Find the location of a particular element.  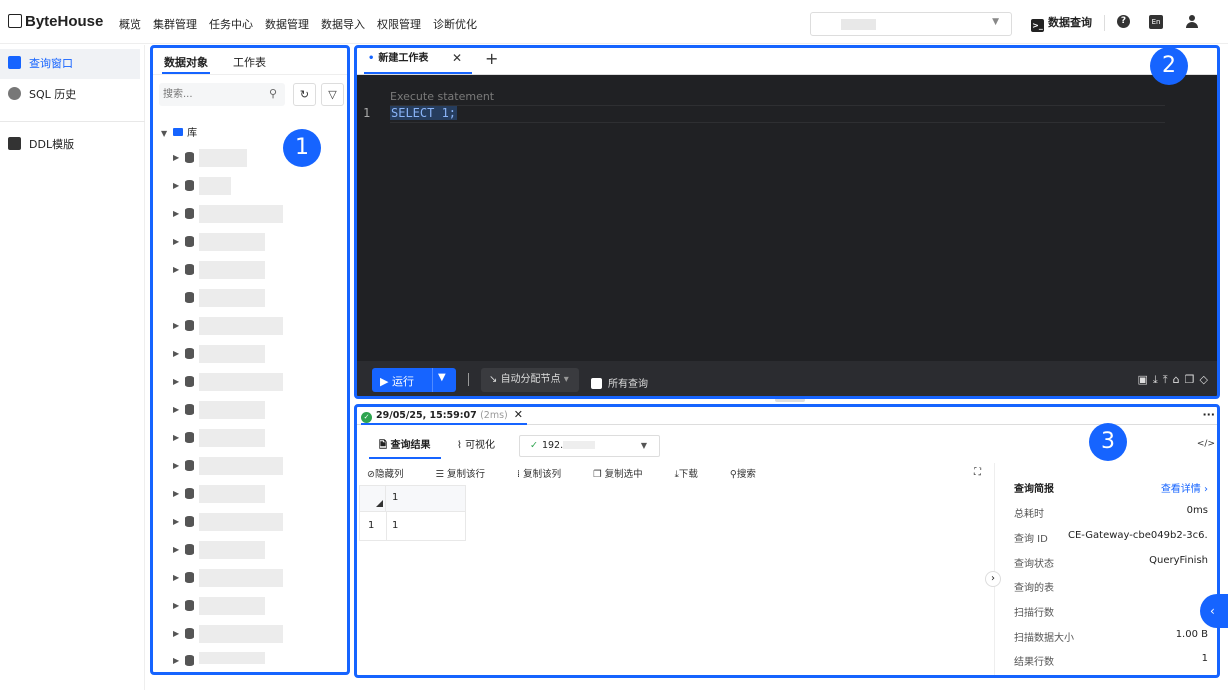

help-icon: ? is located at coordinates (1123, 21).